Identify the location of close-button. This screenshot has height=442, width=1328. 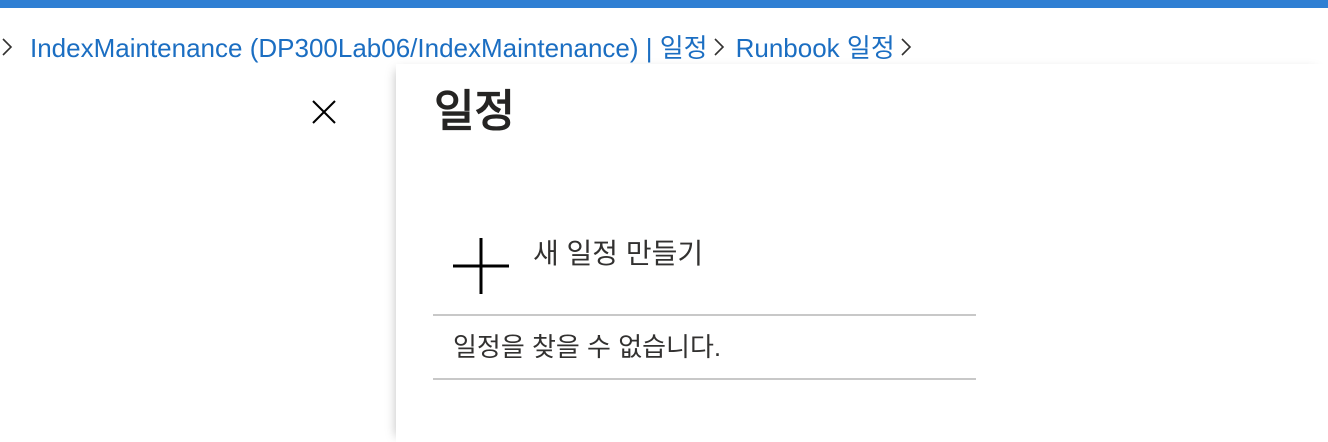
(324, 112).